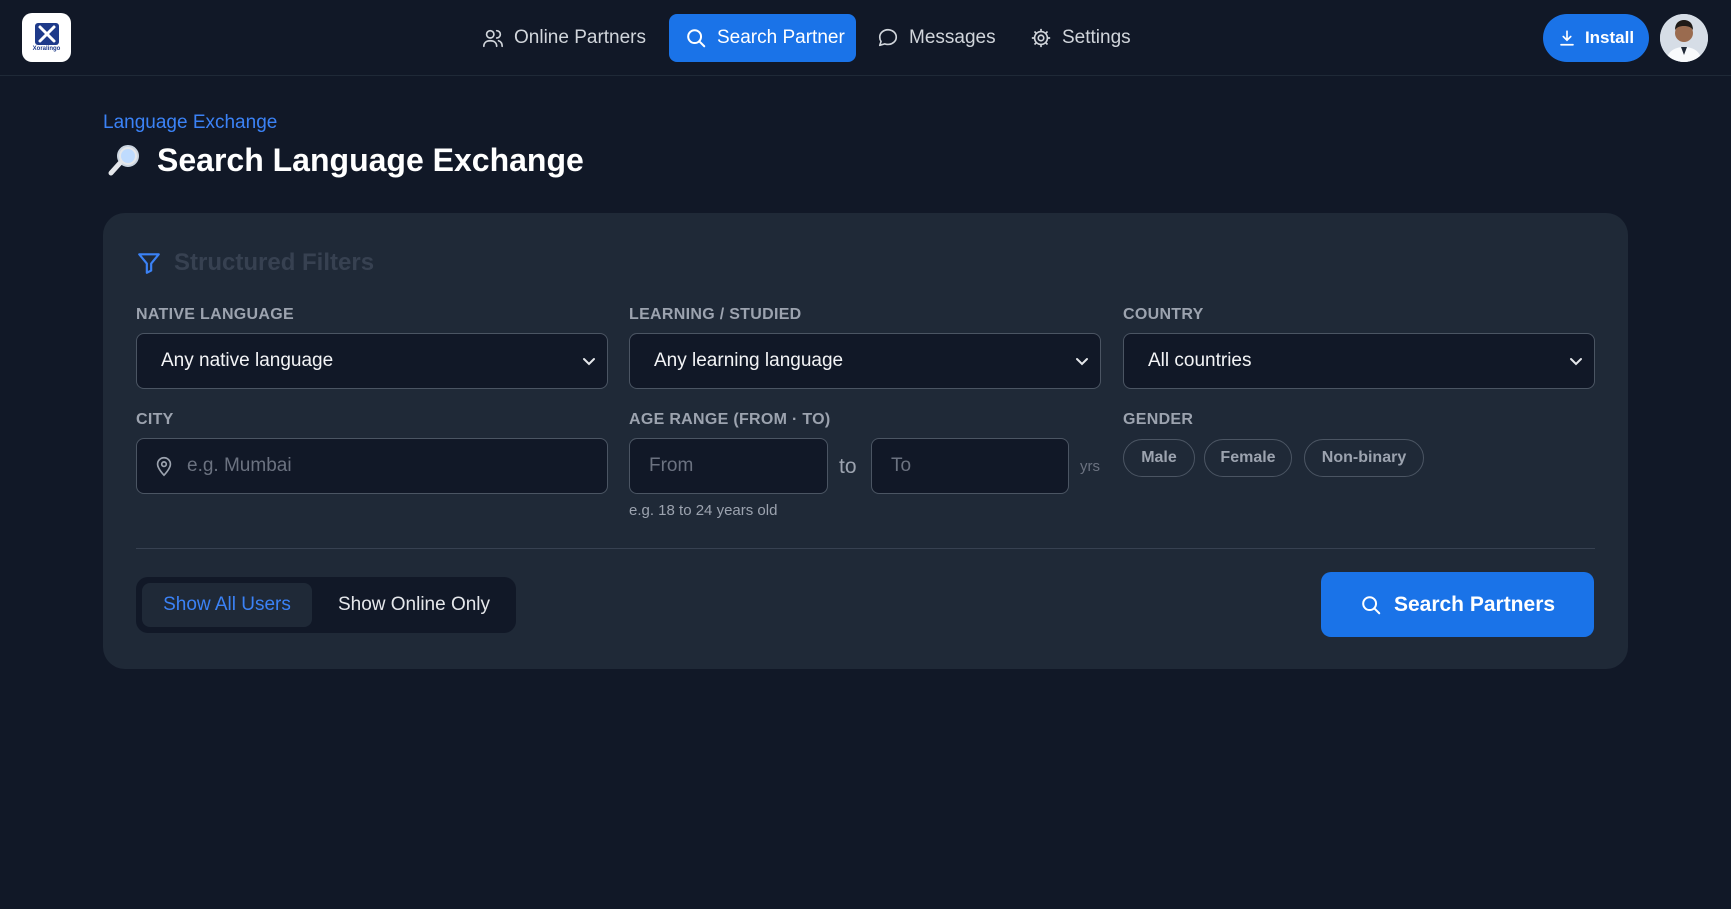 This screenshot has width=1731, height=909. Describe the element at coordinates (1609, 37) in the screenshot. I see `install-label: Install` at that location.